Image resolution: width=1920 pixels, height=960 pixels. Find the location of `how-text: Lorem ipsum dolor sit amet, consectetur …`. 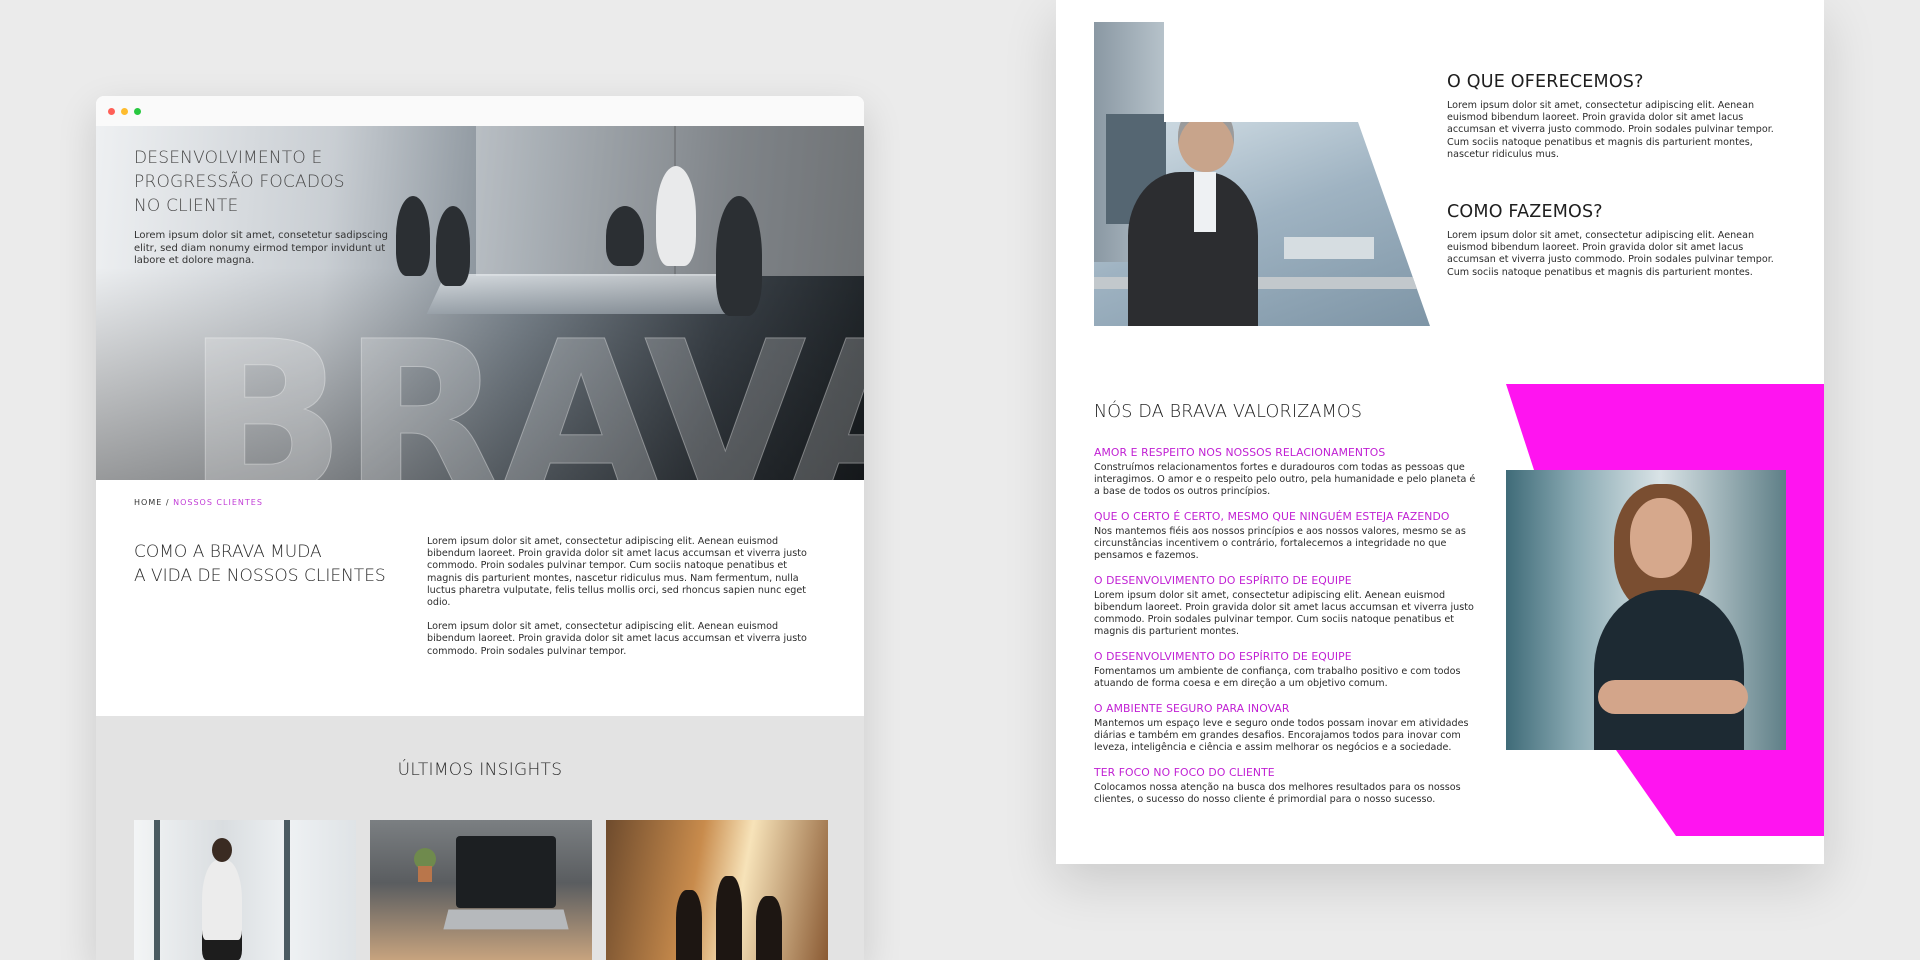

how-text: Lorem ipsum dolor sit amet, consectetur … is located at coordinates (1610, 254).